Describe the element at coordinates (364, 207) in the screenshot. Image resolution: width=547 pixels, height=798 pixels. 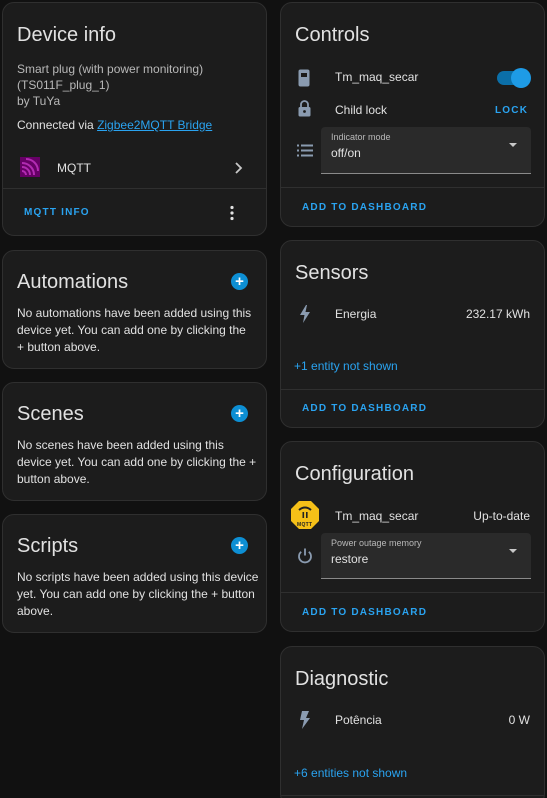
I see `controls-add-to-dashboard-button: ADD TO DASHBOARD` at that location.